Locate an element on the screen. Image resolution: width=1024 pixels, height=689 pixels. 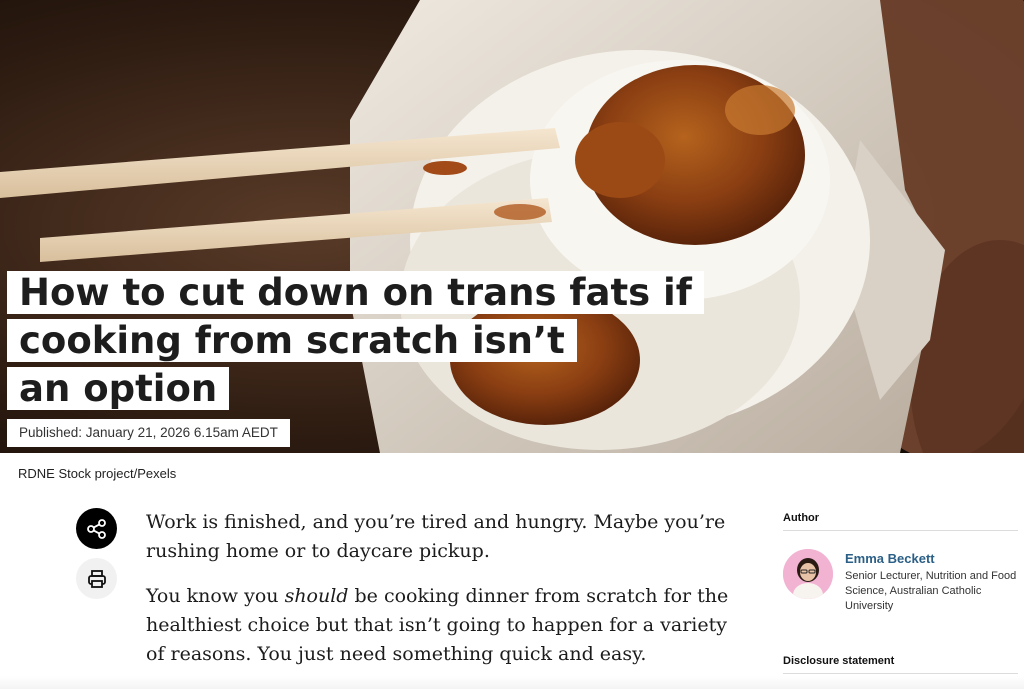
share-icon is located at coordinates (96, 528).